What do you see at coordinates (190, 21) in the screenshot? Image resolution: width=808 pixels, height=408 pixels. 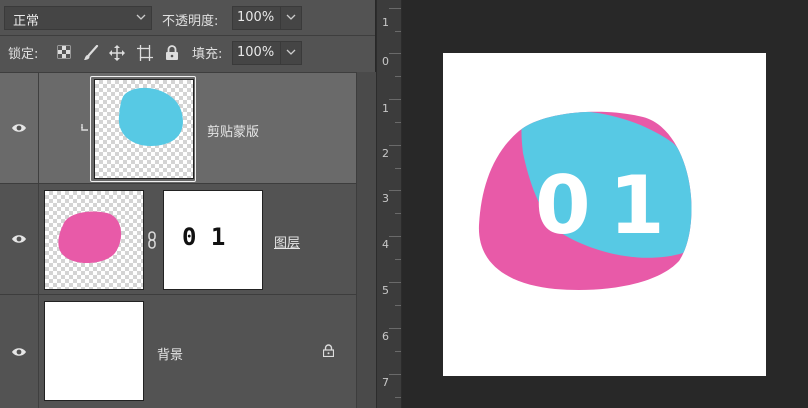 I see `opacity-label: 不透明度:` at bounding box center [190, 21].